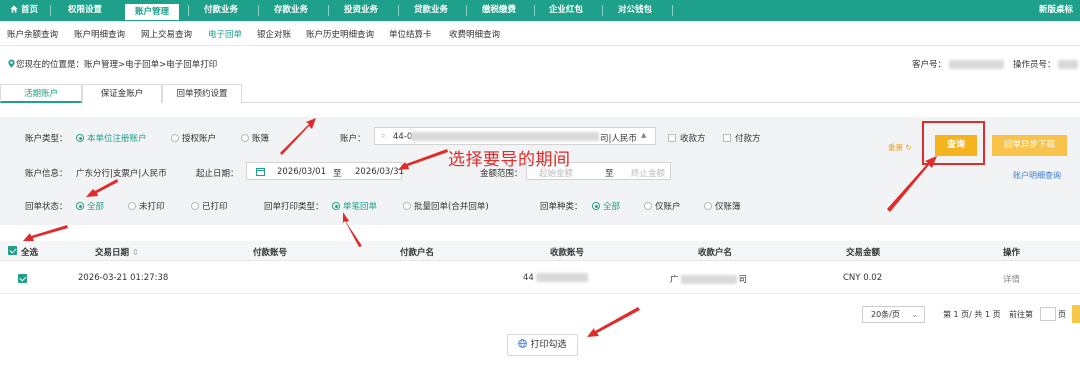  Describe the element at coordinates (914, 314) in the screenshot. I see `chevron-down-icon: ⌄` at that location.